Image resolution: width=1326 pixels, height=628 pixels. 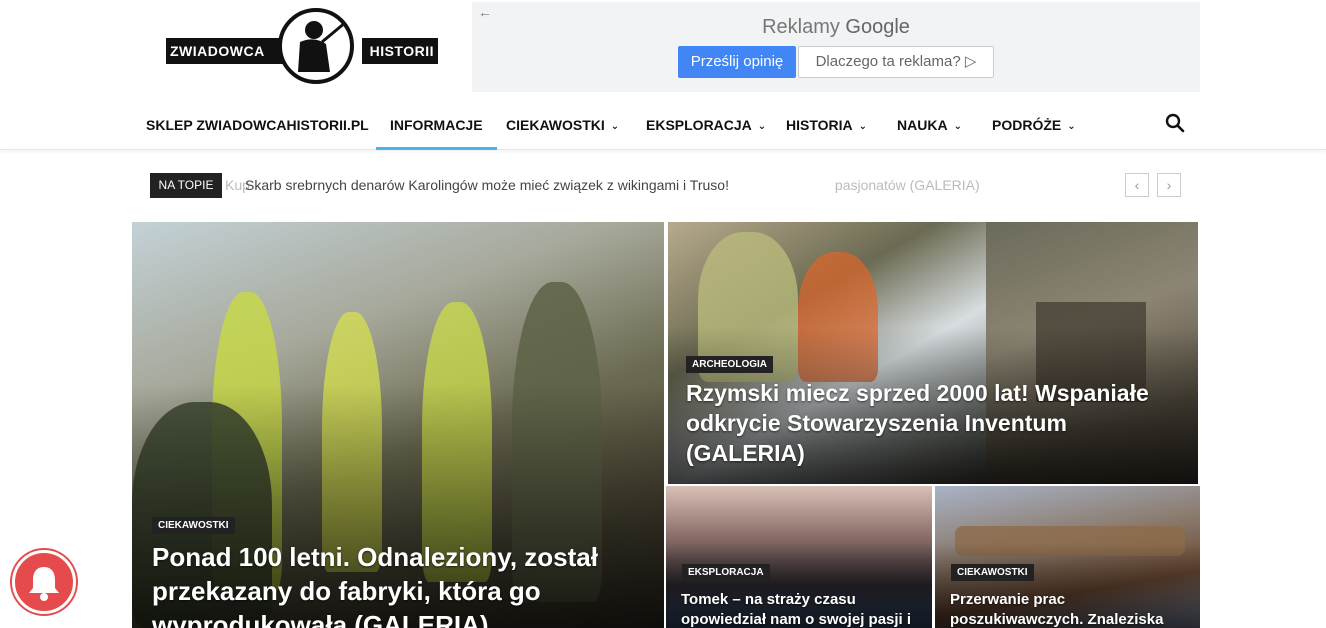 I want to click on logo-emblem, so click(x=316, y=46).